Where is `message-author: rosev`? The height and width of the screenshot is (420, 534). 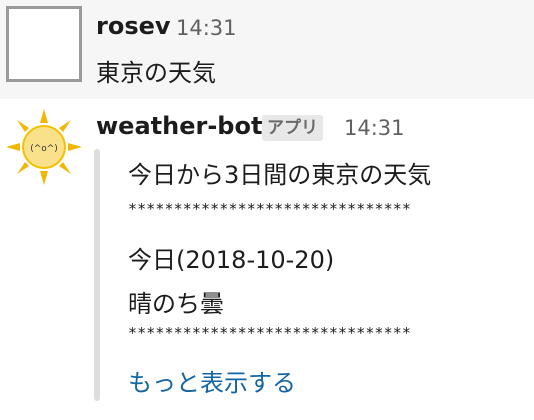
message-author: rosev is located at coordinates (133, 26).